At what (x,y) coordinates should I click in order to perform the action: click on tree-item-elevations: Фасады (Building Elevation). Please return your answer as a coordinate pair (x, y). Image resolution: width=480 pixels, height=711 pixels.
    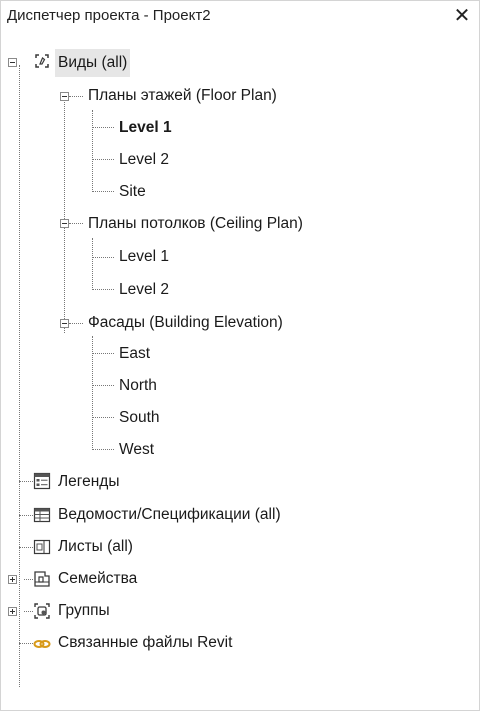
    Looking at the image, I should click on (185, 323).